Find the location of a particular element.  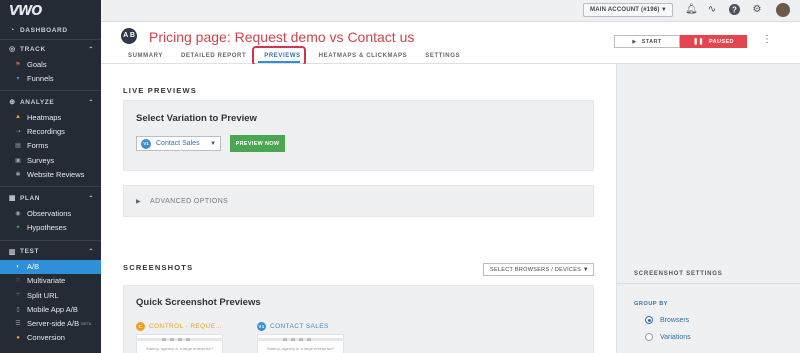

group-by-label: GROUP BY is located at coordinates (651, 304).